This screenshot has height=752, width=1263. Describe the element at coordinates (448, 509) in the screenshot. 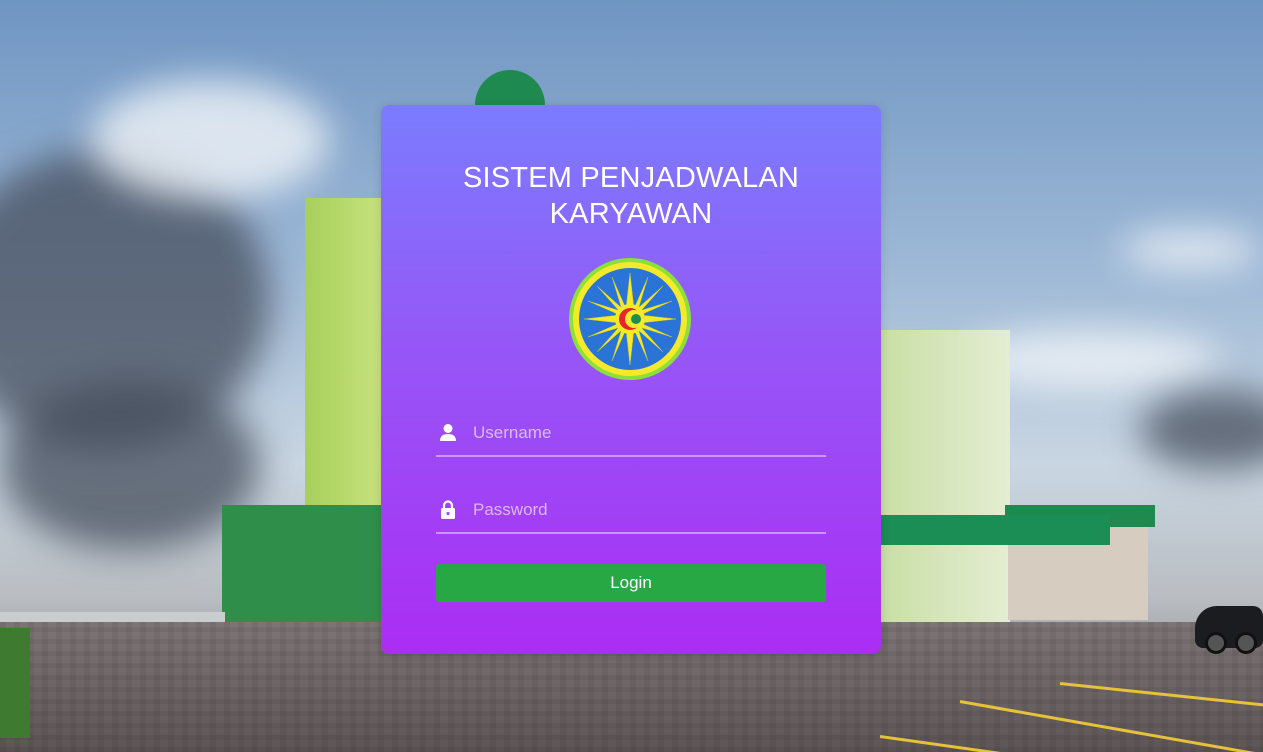

I see `lock-icon` at that location.